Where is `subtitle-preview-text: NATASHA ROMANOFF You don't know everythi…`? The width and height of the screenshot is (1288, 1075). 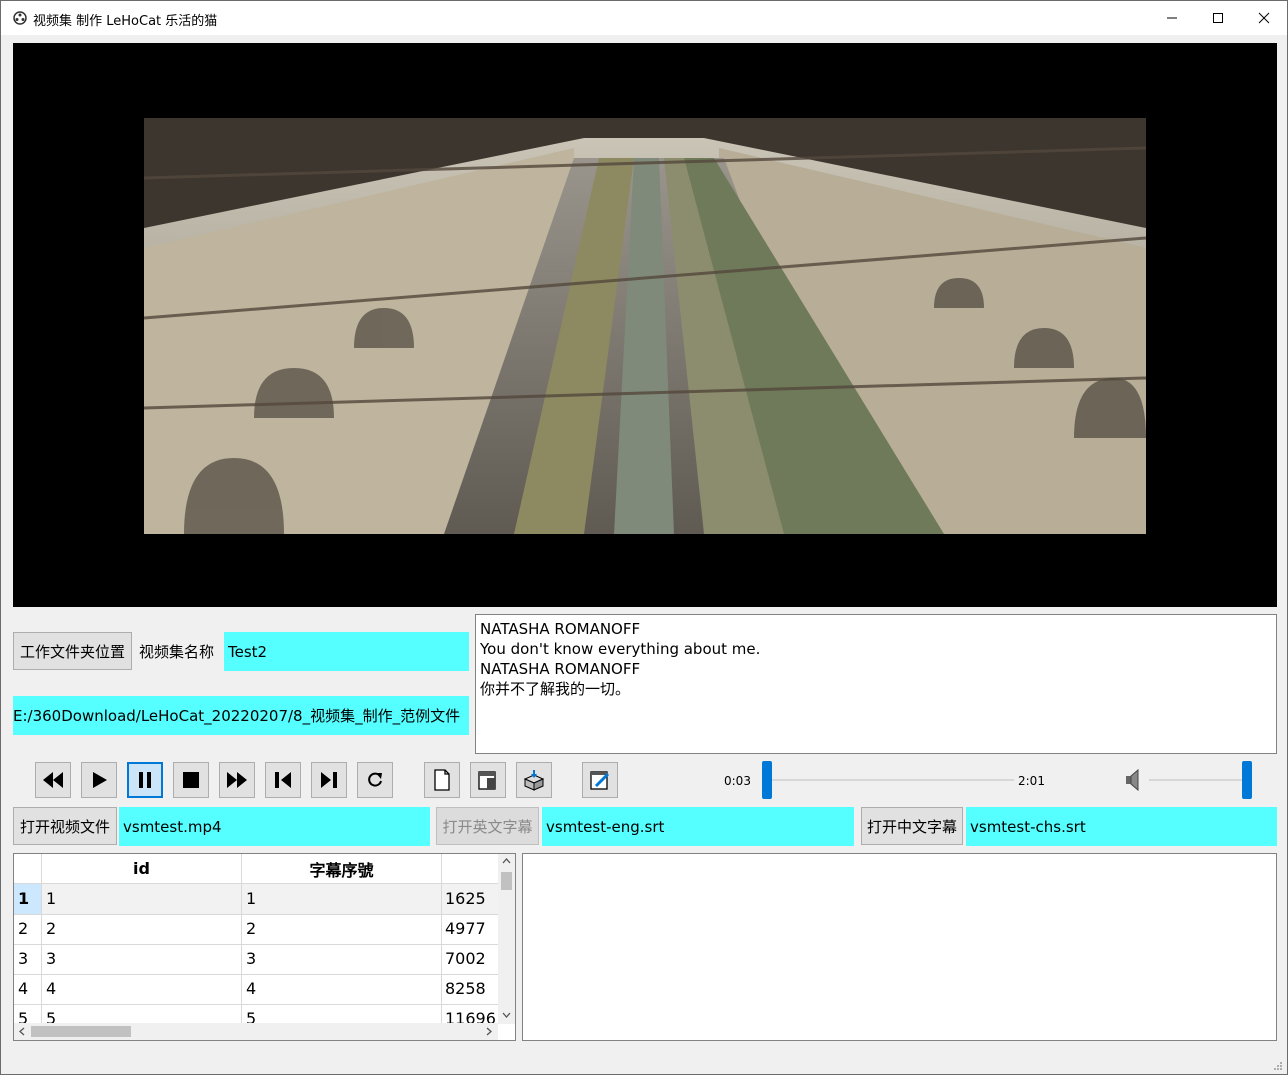
subtitle-preview-text: NATASHA ROMANOFF You don't know everythi… is located at coordinates (620, 659).